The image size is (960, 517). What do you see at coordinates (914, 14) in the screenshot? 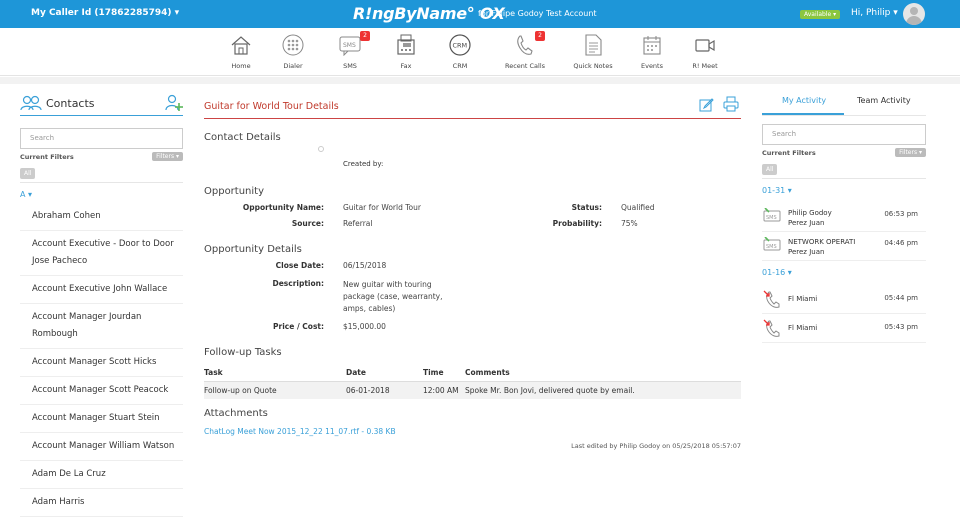
I see `avatar` at bounding box center [914, 14].